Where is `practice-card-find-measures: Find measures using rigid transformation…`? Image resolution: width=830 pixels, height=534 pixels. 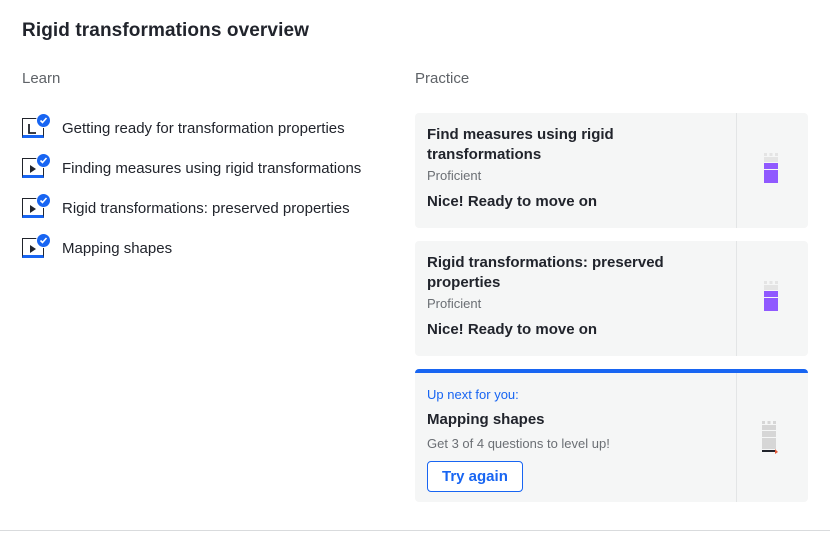
practice-card-find-measures: Find measures using rigid transformation… is located at coordinates (611, 170).